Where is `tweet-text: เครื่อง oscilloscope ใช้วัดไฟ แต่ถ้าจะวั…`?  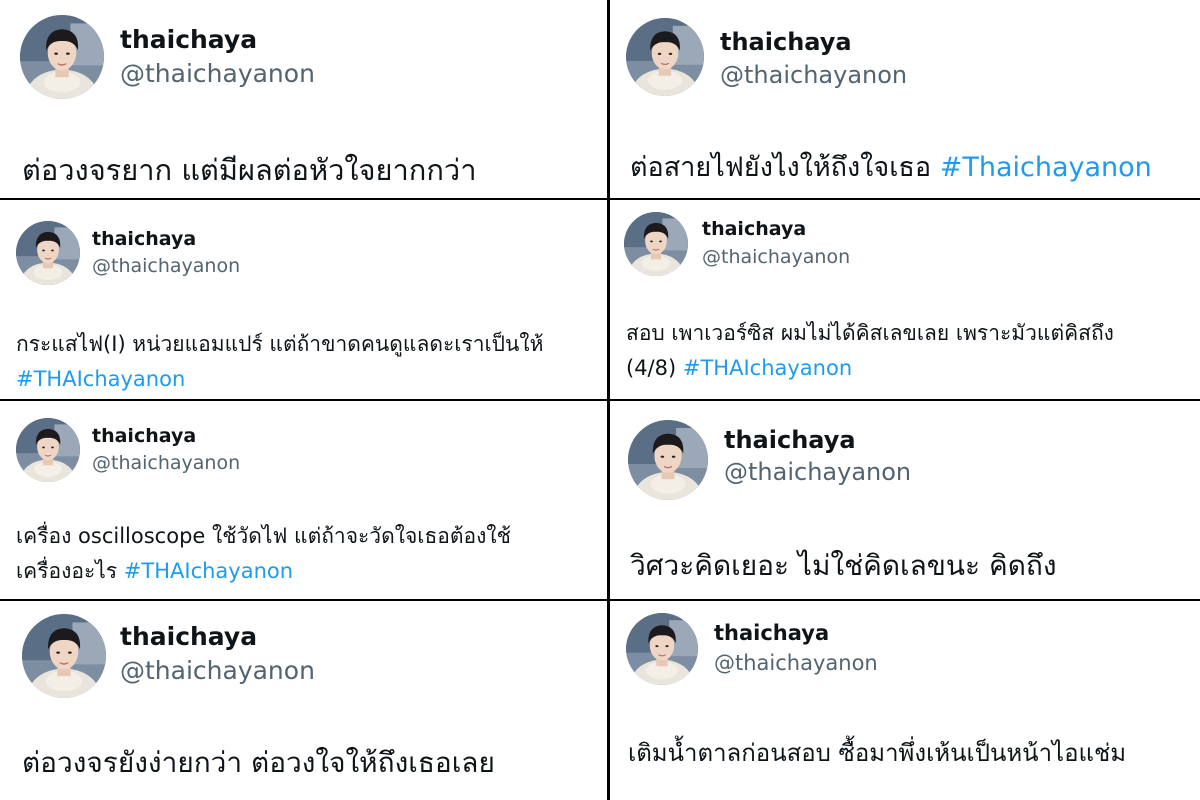 tweet-text: เครื่อง oscilloscope ใช้วัดไฟ แต่ถ้าจะวั… is located at coordinates (263, 554).